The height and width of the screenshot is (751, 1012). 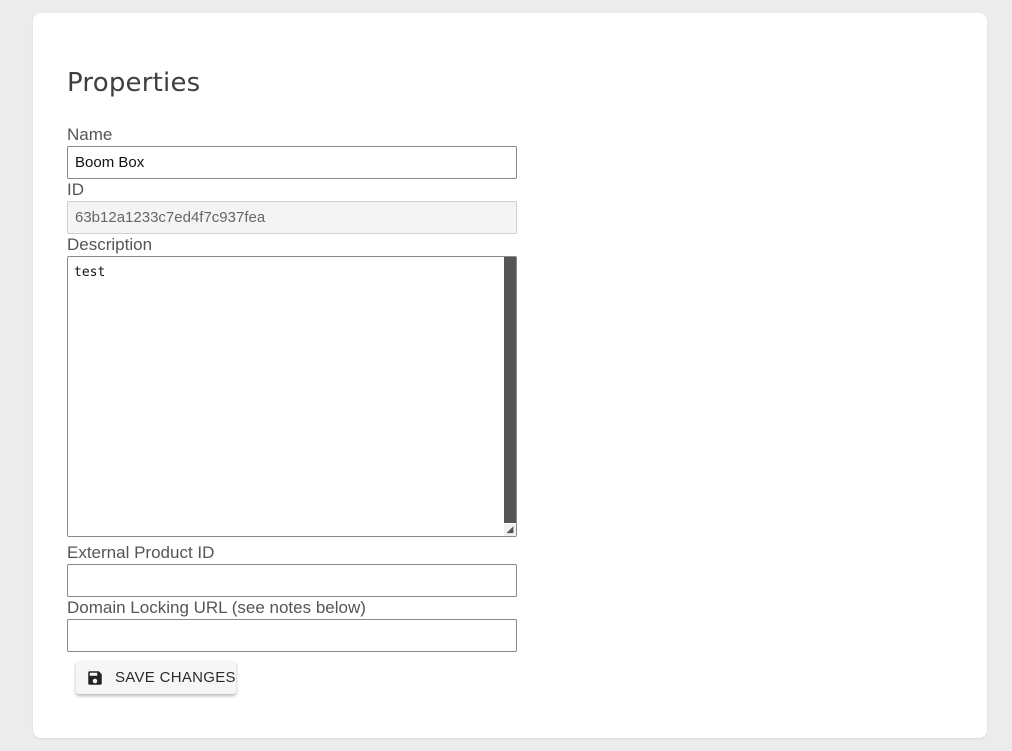 I want to click on description-scrollbar, so click(x=510, y=390).